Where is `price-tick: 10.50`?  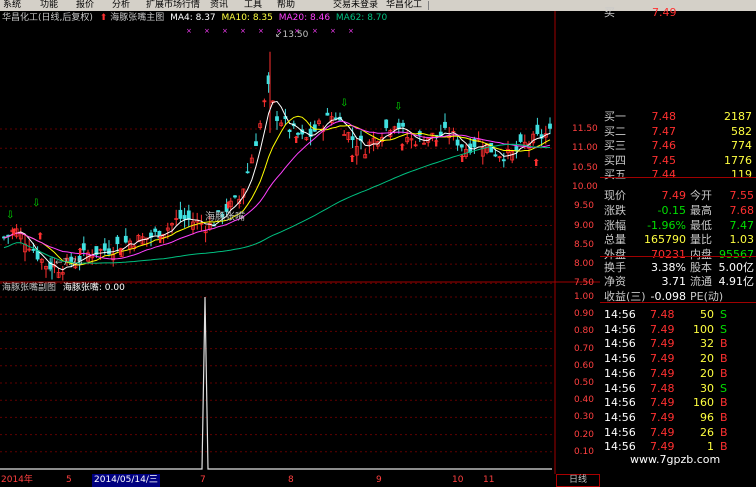 price-tick: 10.50 is located at coordinates (585, 167).